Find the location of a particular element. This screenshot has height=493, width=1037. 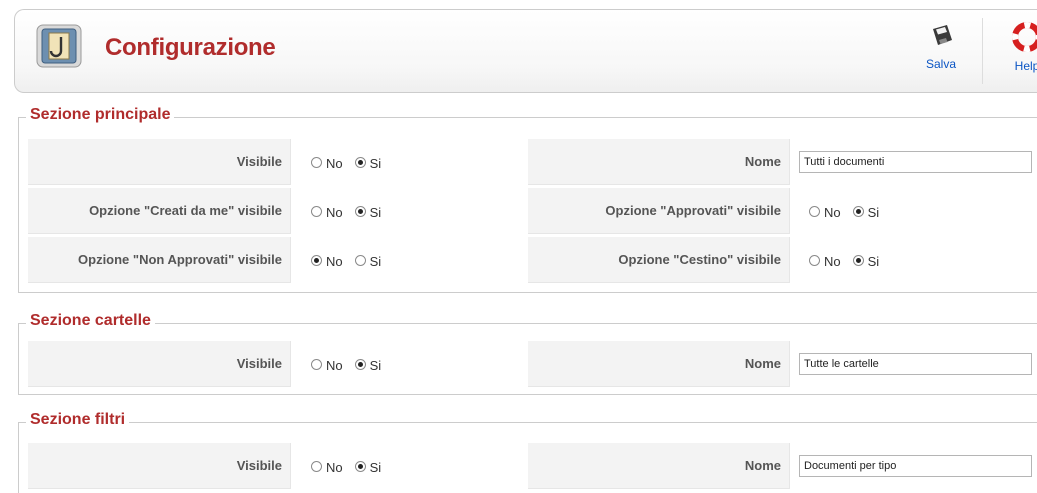

form-row: Visibile No Si Nome Tutte le cartelle is located at coordinates (532, 364).